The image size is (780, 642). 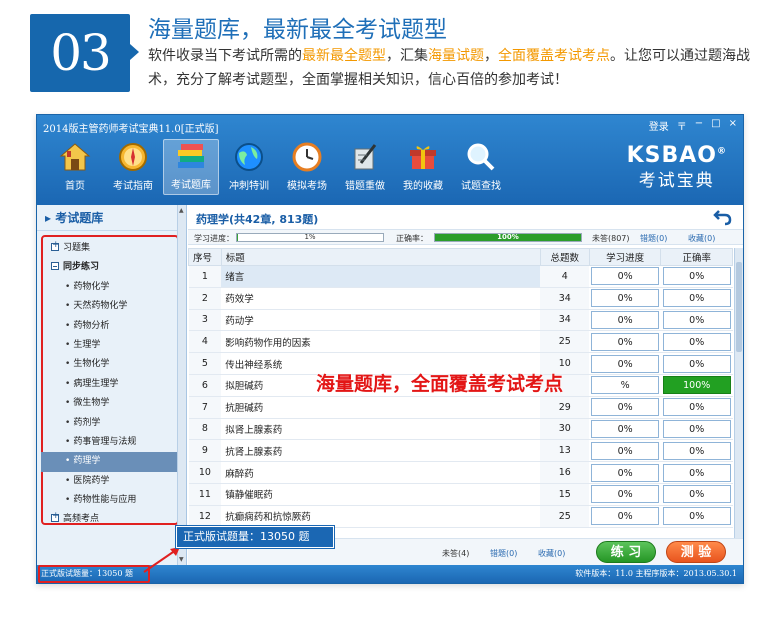 What do you see at coordinates (310, 237) in the screenshot?
I see `study-progress-bar: 1%` at bounding box center [310, 237].